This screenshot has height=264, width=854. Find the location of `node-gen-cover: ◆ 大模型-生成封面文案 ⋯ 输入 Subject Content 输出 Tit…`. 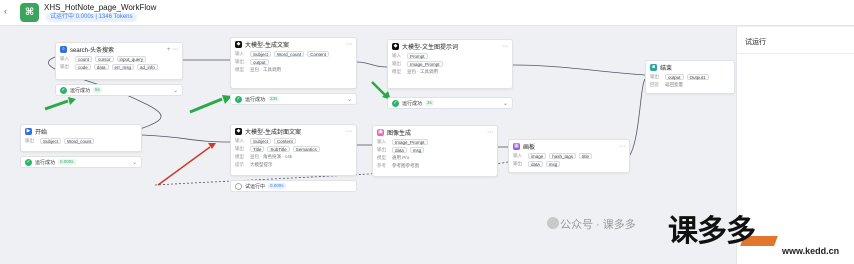

node-gen-cover: ◆ 大模型-生成封面文案 ⋯ 输入 Subject Content 输出 Tit… is located at coordinates (293, 150).